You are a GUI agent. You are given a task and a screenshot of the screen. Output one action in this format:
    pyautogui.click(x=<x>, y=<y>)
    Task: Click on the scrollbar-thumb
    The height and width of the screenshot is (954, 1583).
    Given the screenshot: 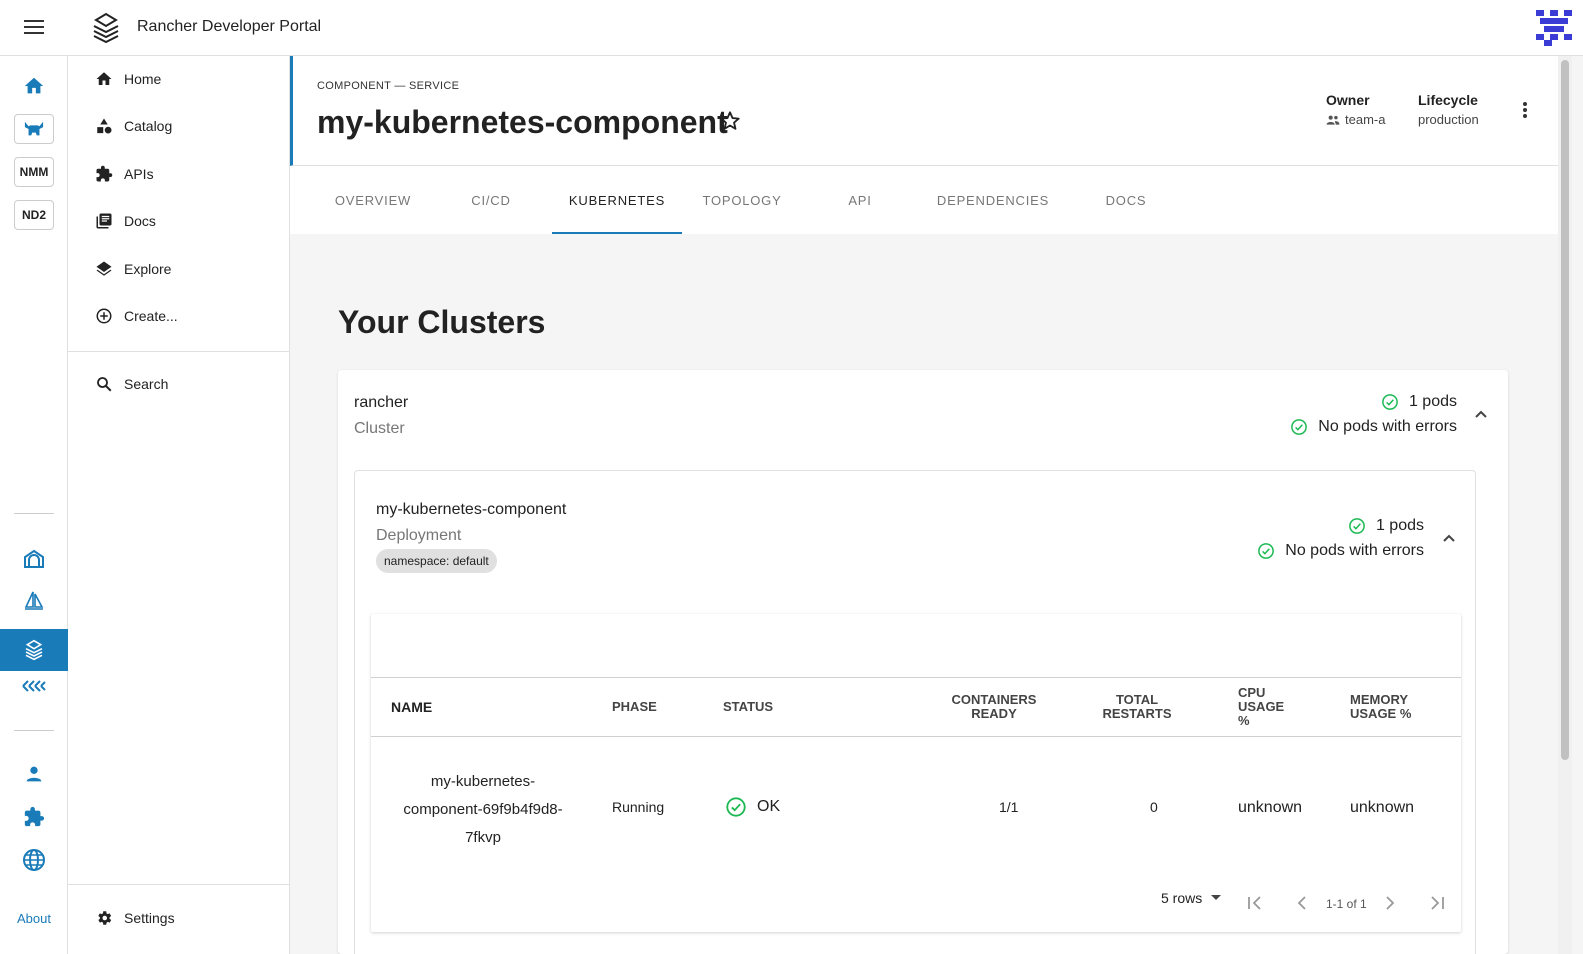 What is the action you would take?
    pyautogui.click(x=1565, y=410)
    